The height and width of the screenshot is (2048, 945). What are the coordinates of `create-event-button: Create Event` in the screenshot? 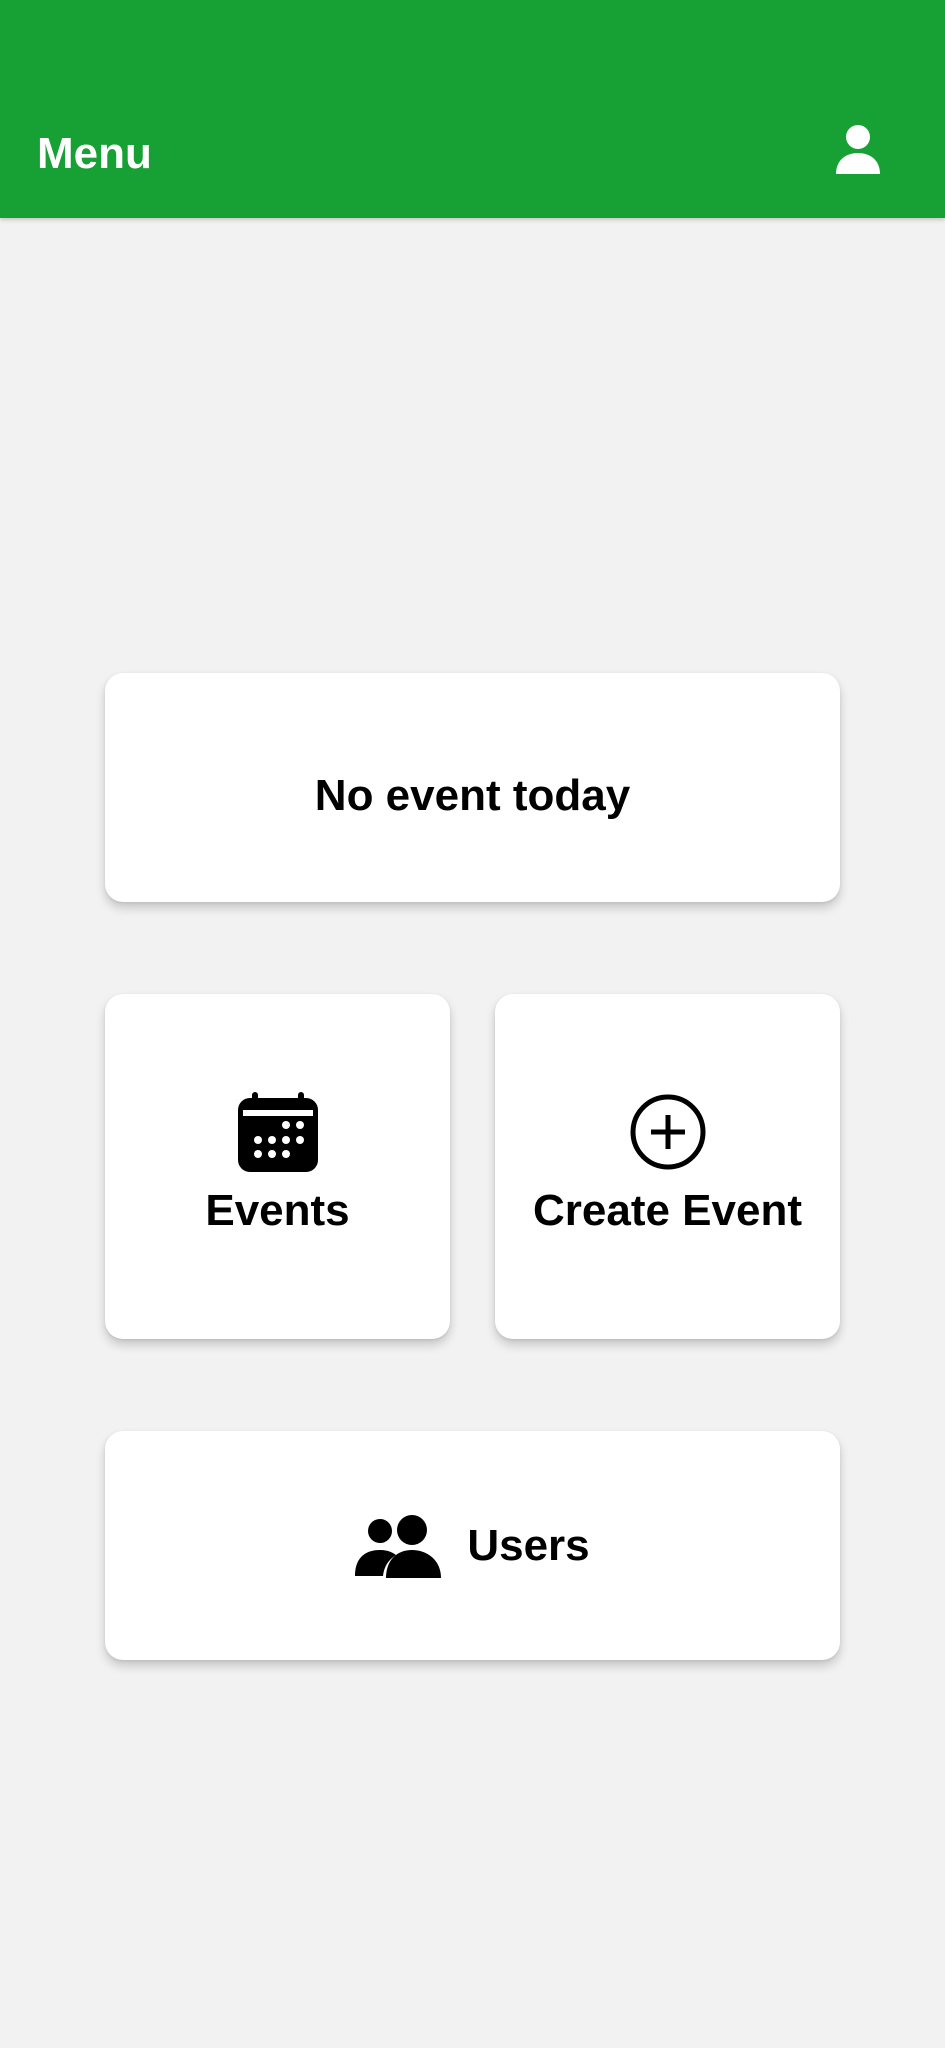 It's located at (667, 1166).